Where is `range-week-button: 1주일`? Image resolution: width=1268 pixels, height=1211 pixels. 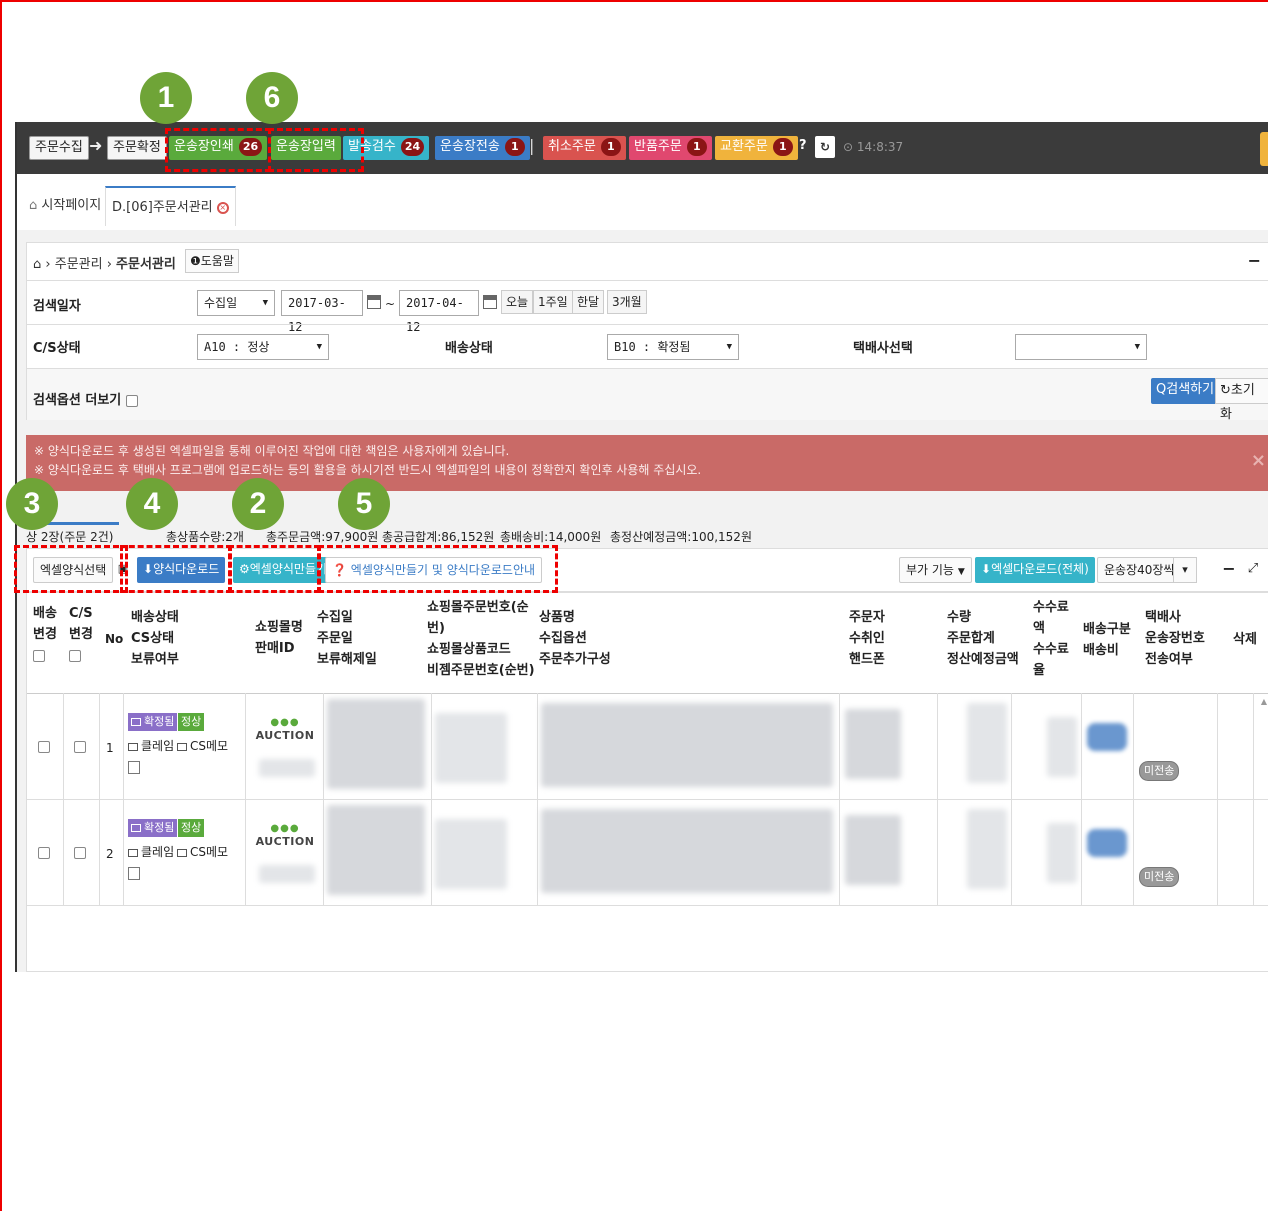 range-week-button: 1주일 is located at coordinates (553, 302).